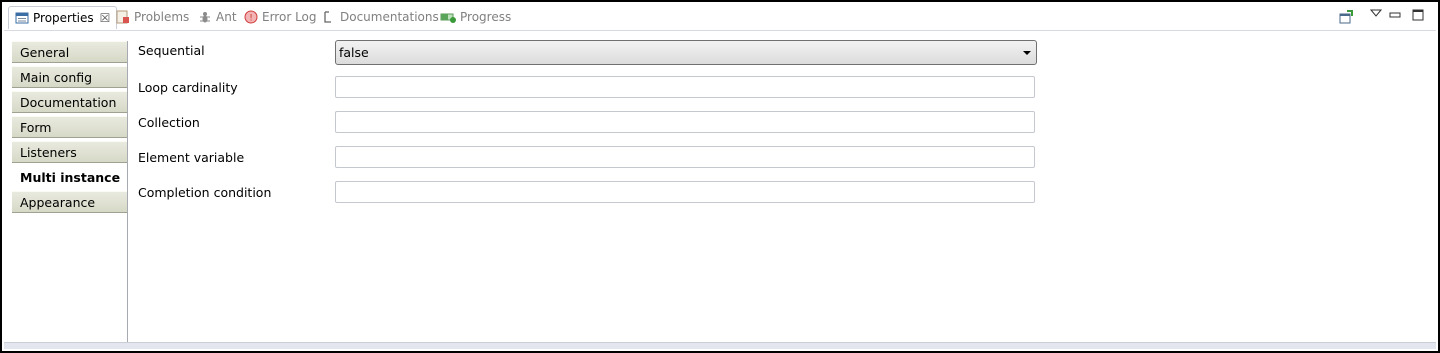  Describe the element at coordinates (188, 87) in the screenshot. I see `loop-cardinality-label: Loop cardinality` at that location.